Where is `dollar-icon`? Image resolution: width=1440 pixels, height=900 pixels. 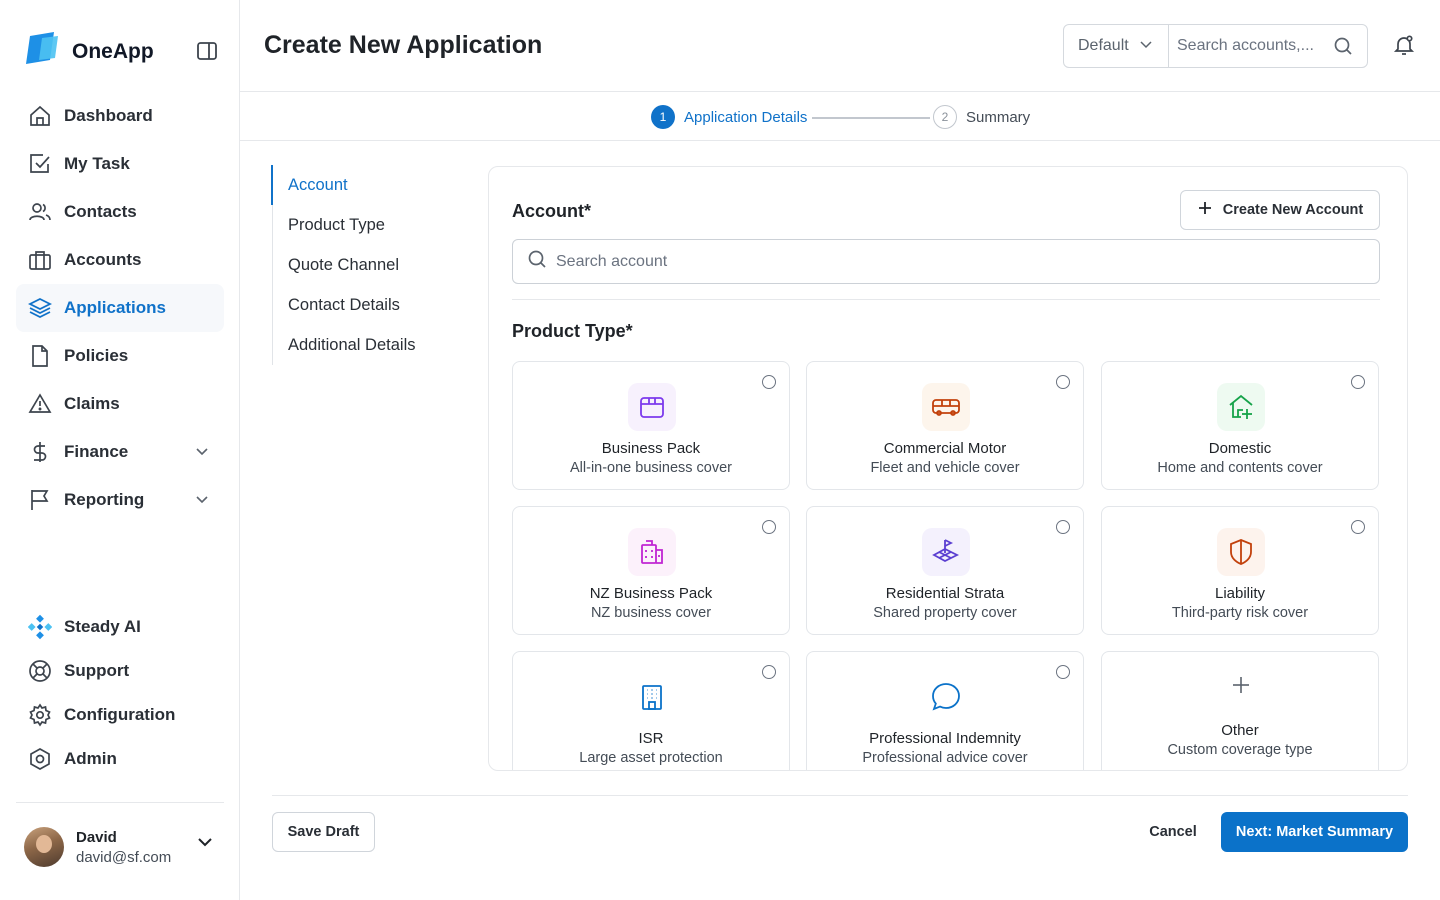
dollar-icon is located at coordinates (40, 452).